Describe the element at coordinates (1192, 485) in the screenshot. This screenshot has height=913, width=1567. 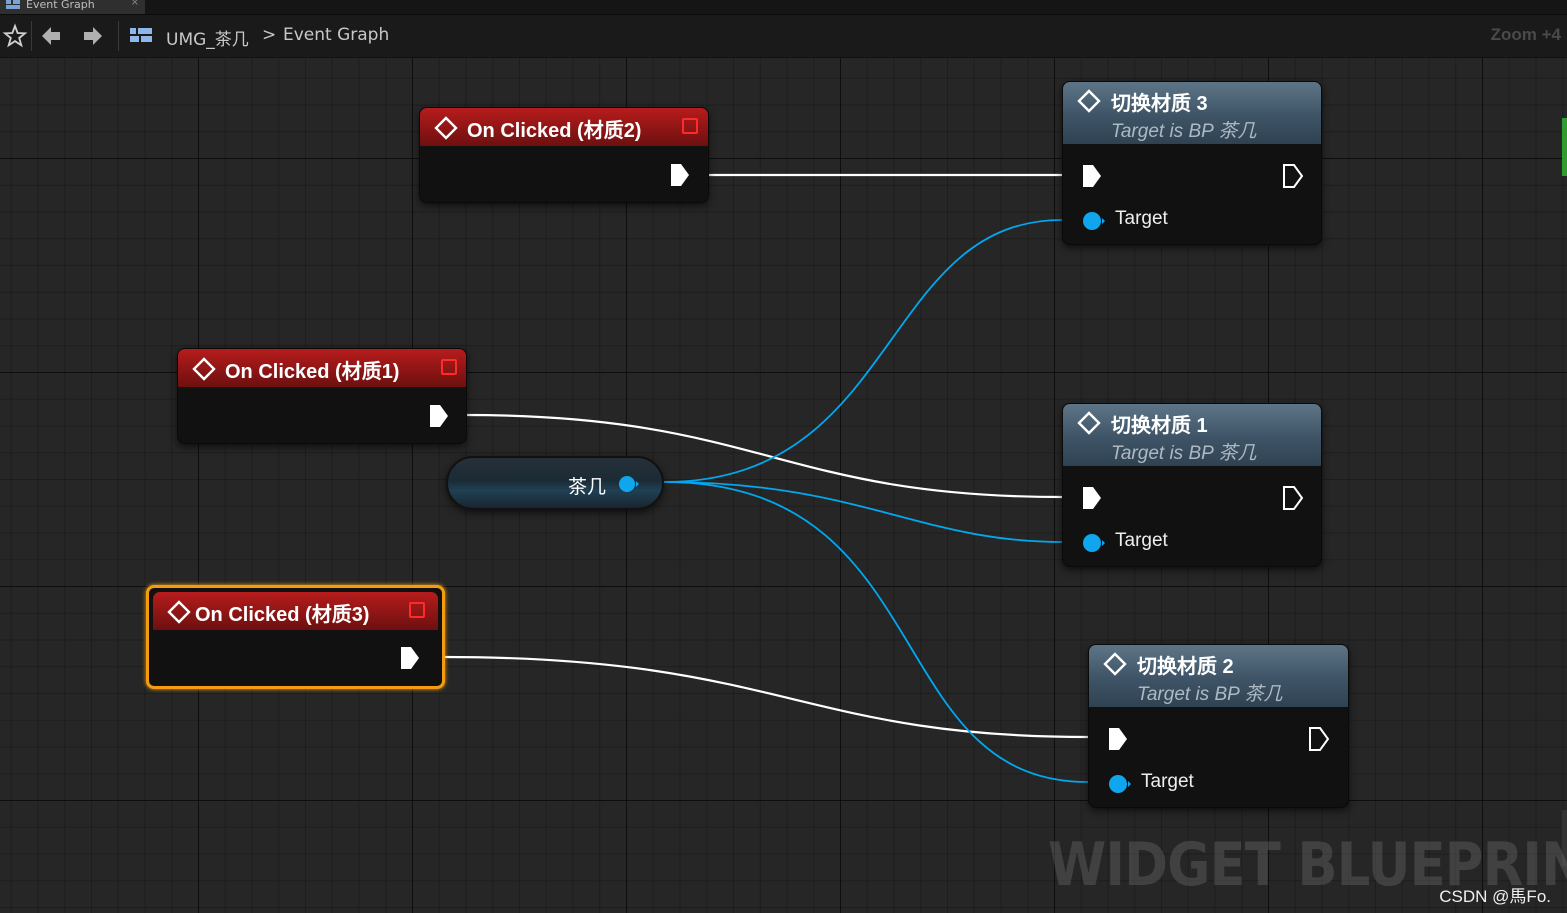
I see `function-node-switch-material-1: 切换材质 1 Target is BP 茶几 Target` at that location.